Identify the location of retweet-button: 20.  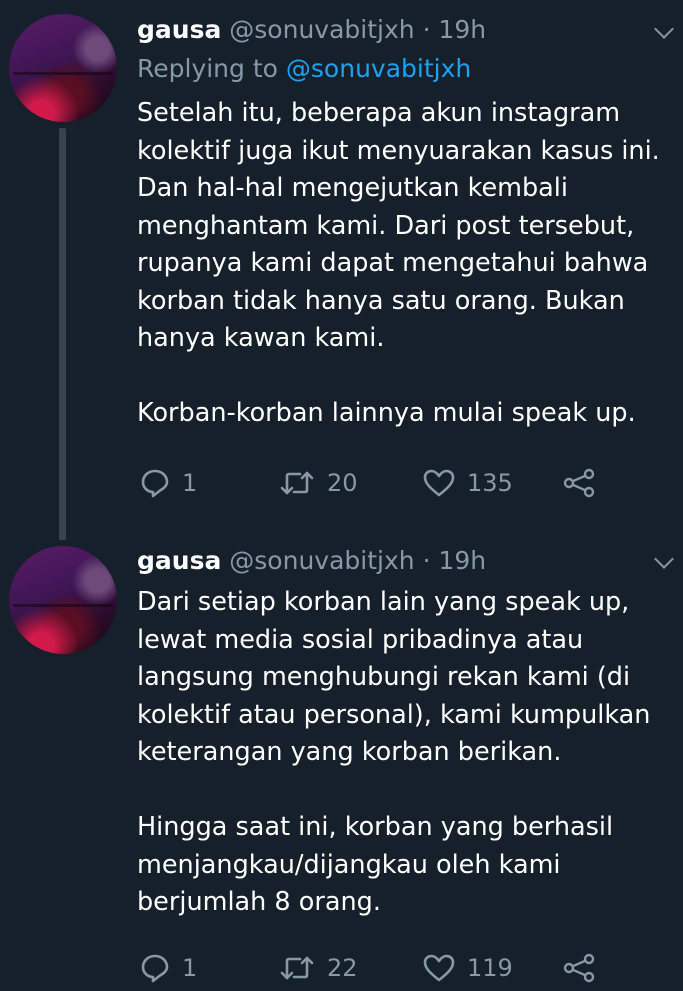
(318, 483).